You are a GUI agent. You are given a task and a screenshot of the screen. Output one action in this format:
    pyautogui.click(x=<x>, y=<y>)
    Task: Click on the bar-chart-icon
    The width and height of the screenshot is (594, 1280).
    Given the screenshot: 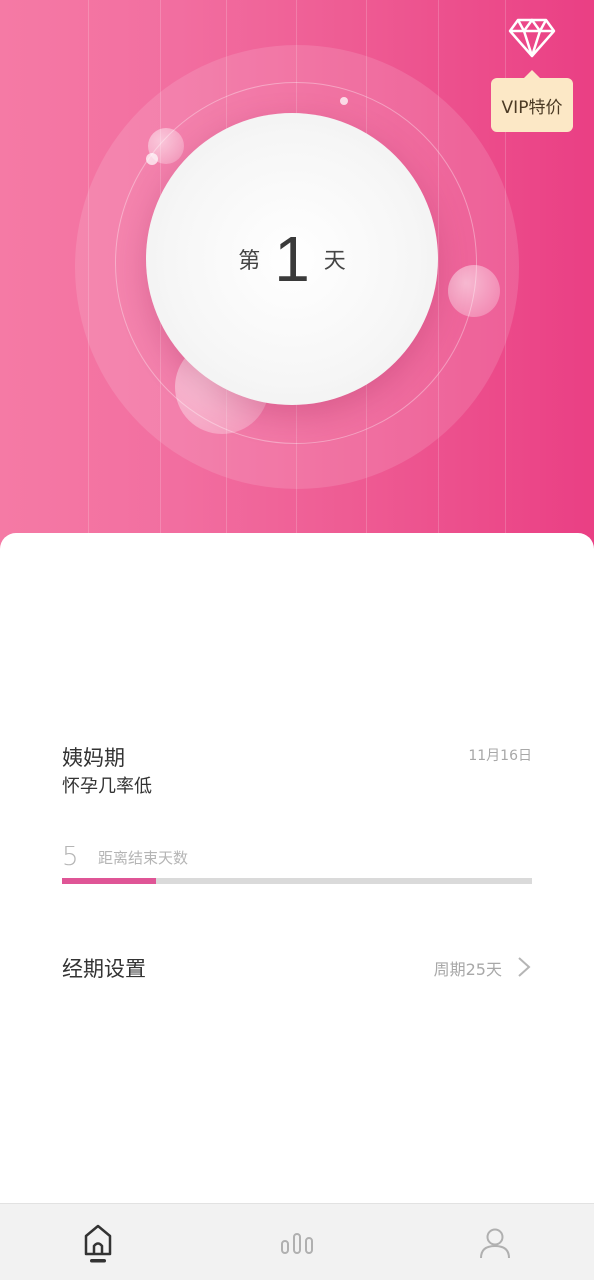 What is the action you would take?
    pyautogui.click(x=297, y=1243)
    